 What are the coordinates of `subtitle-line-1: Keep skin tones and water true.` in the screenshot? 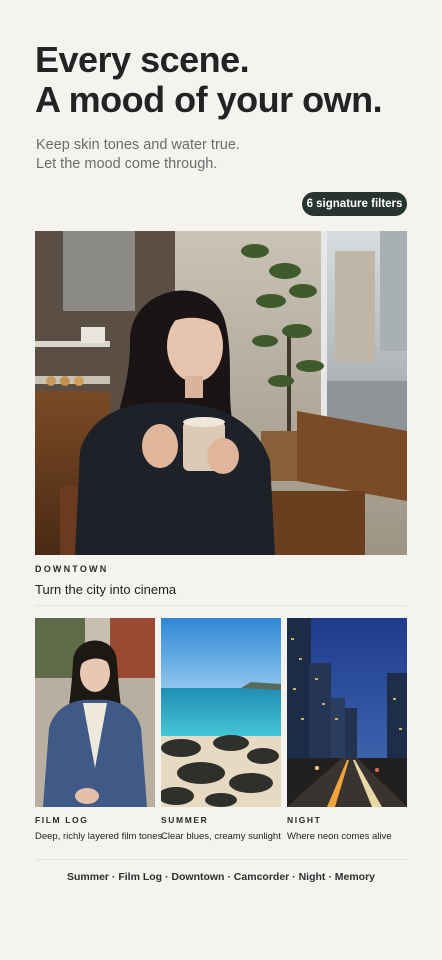 It's located at (138, 145).